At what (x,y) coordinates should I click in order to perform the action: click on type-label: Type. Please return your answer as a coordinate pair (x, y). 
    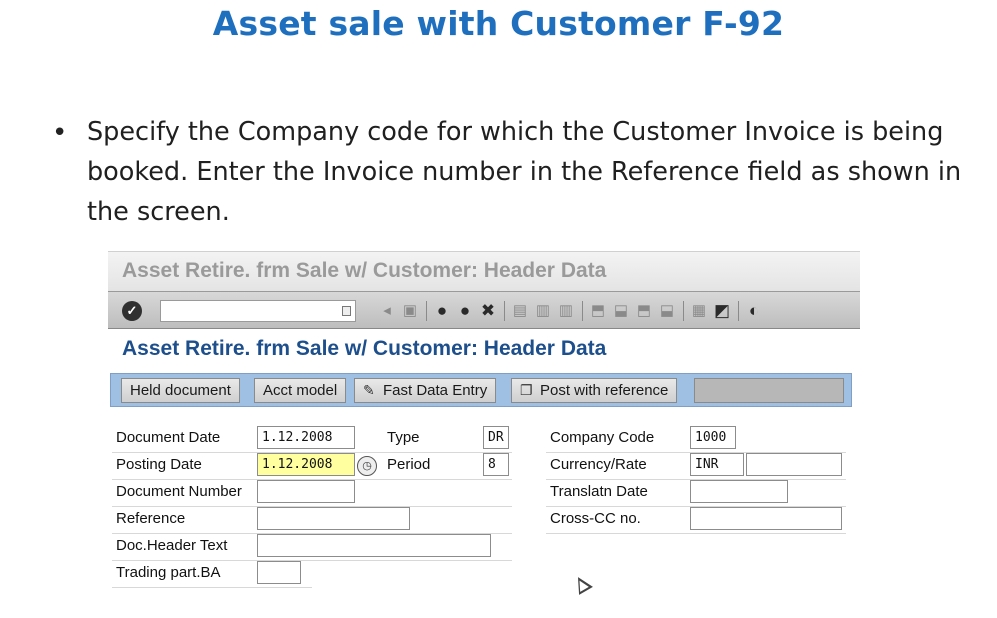
    Looking at the image, I should click on (403, 437).